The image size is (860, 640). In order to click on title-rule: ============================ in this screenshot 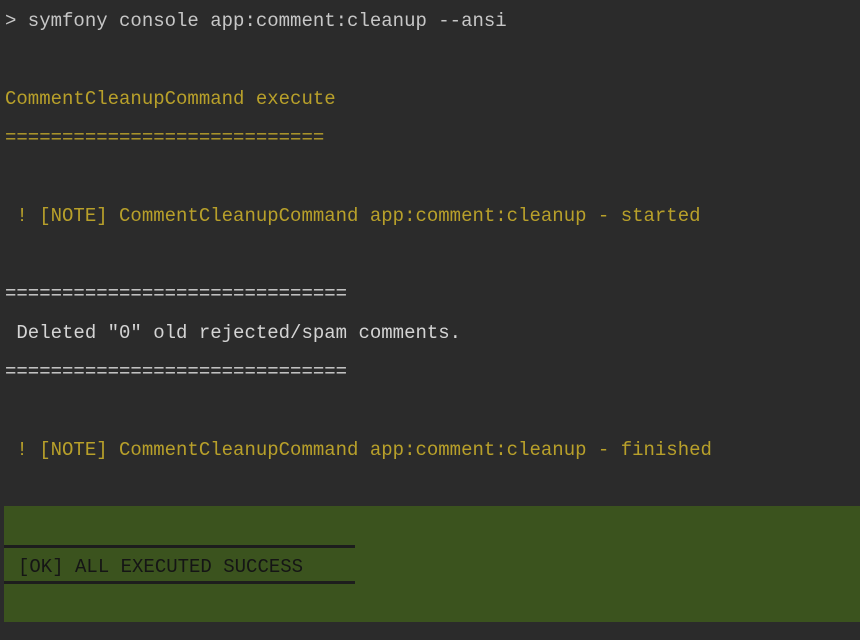, I will do `click(165, 138)`.